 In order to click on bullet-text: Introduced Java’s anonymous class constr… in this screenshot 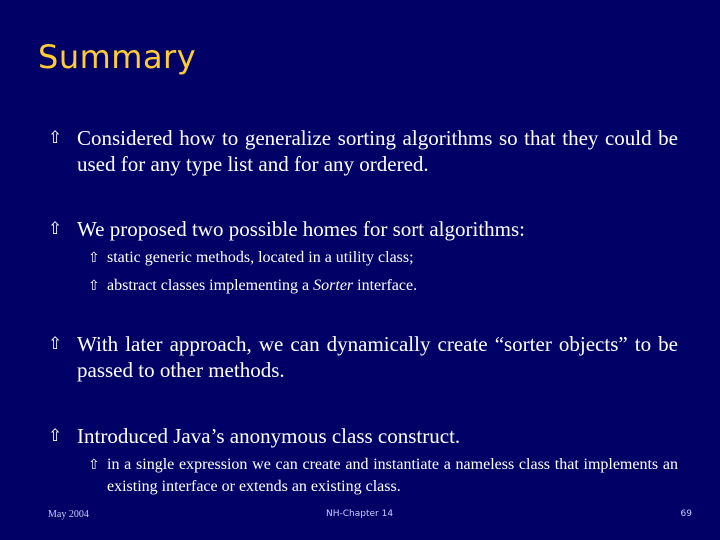, I will do `click(269, 436)`.